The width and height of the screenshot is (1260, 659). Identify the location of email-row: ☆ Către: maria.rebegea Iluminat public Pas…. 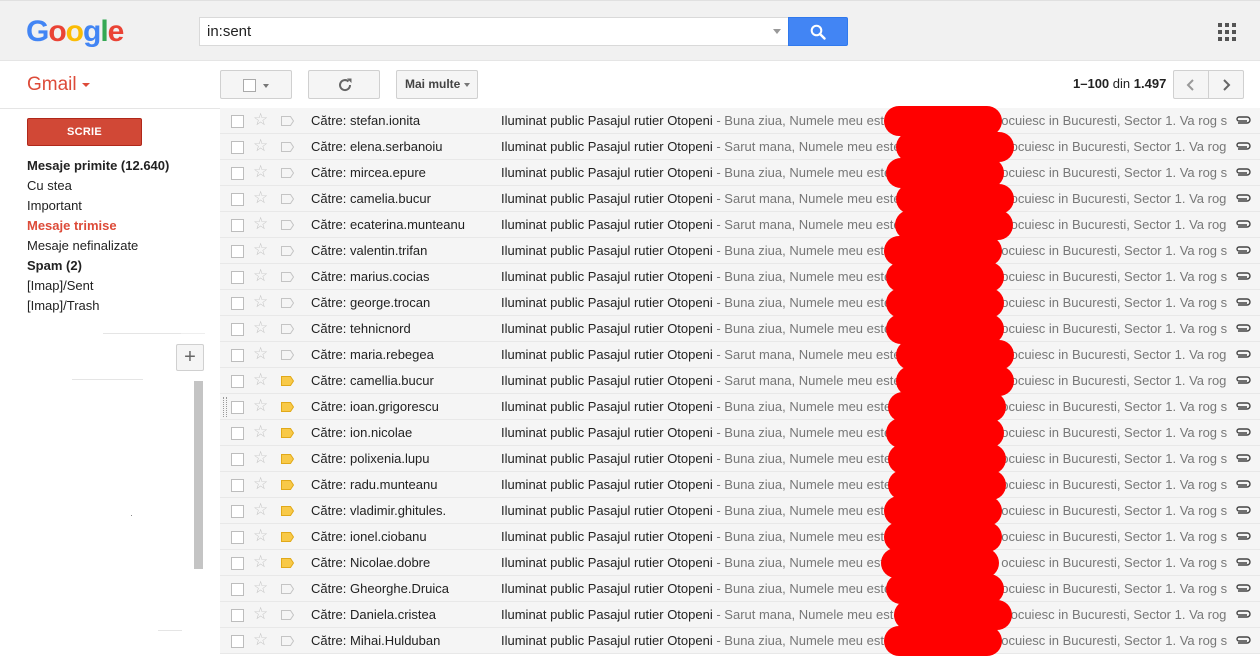
(740, 355).